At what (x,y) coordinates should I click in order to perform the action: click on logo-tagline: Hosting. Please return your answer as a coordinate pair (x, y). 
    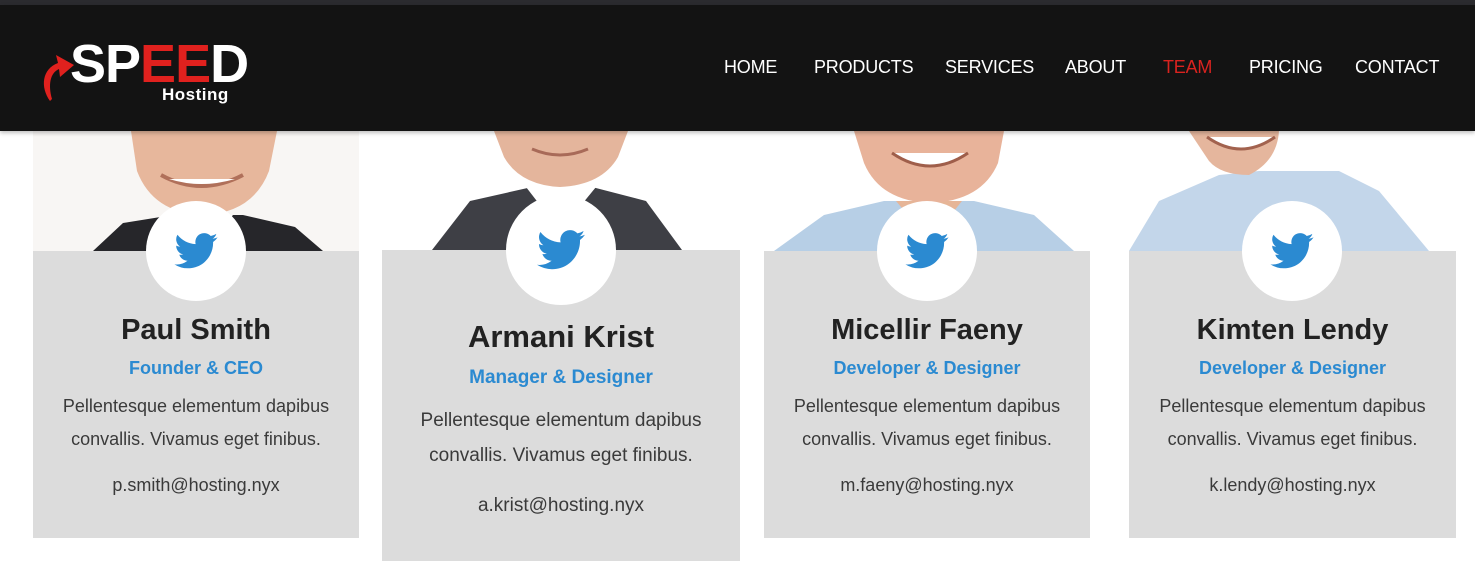
    Looking at the image, I should click on (195, 94).